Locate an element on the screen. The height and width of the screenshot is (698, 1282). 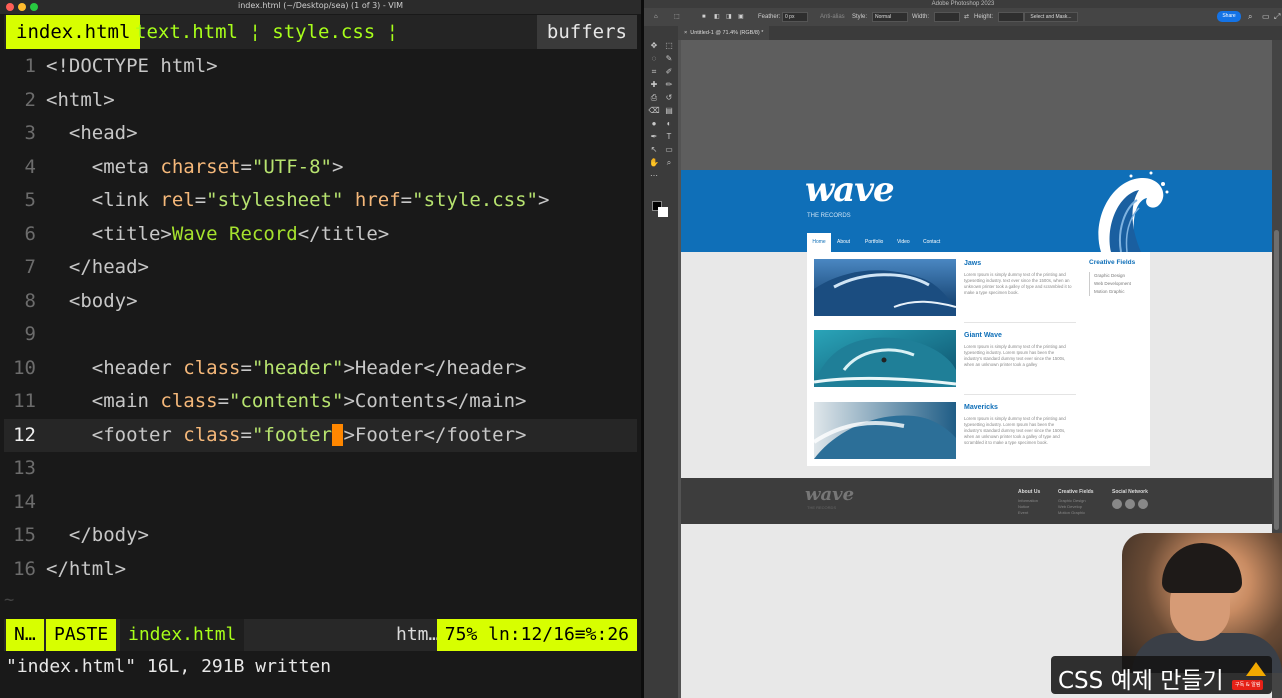
workspace-icon: ▭ is located at coordinates (1266, 17).